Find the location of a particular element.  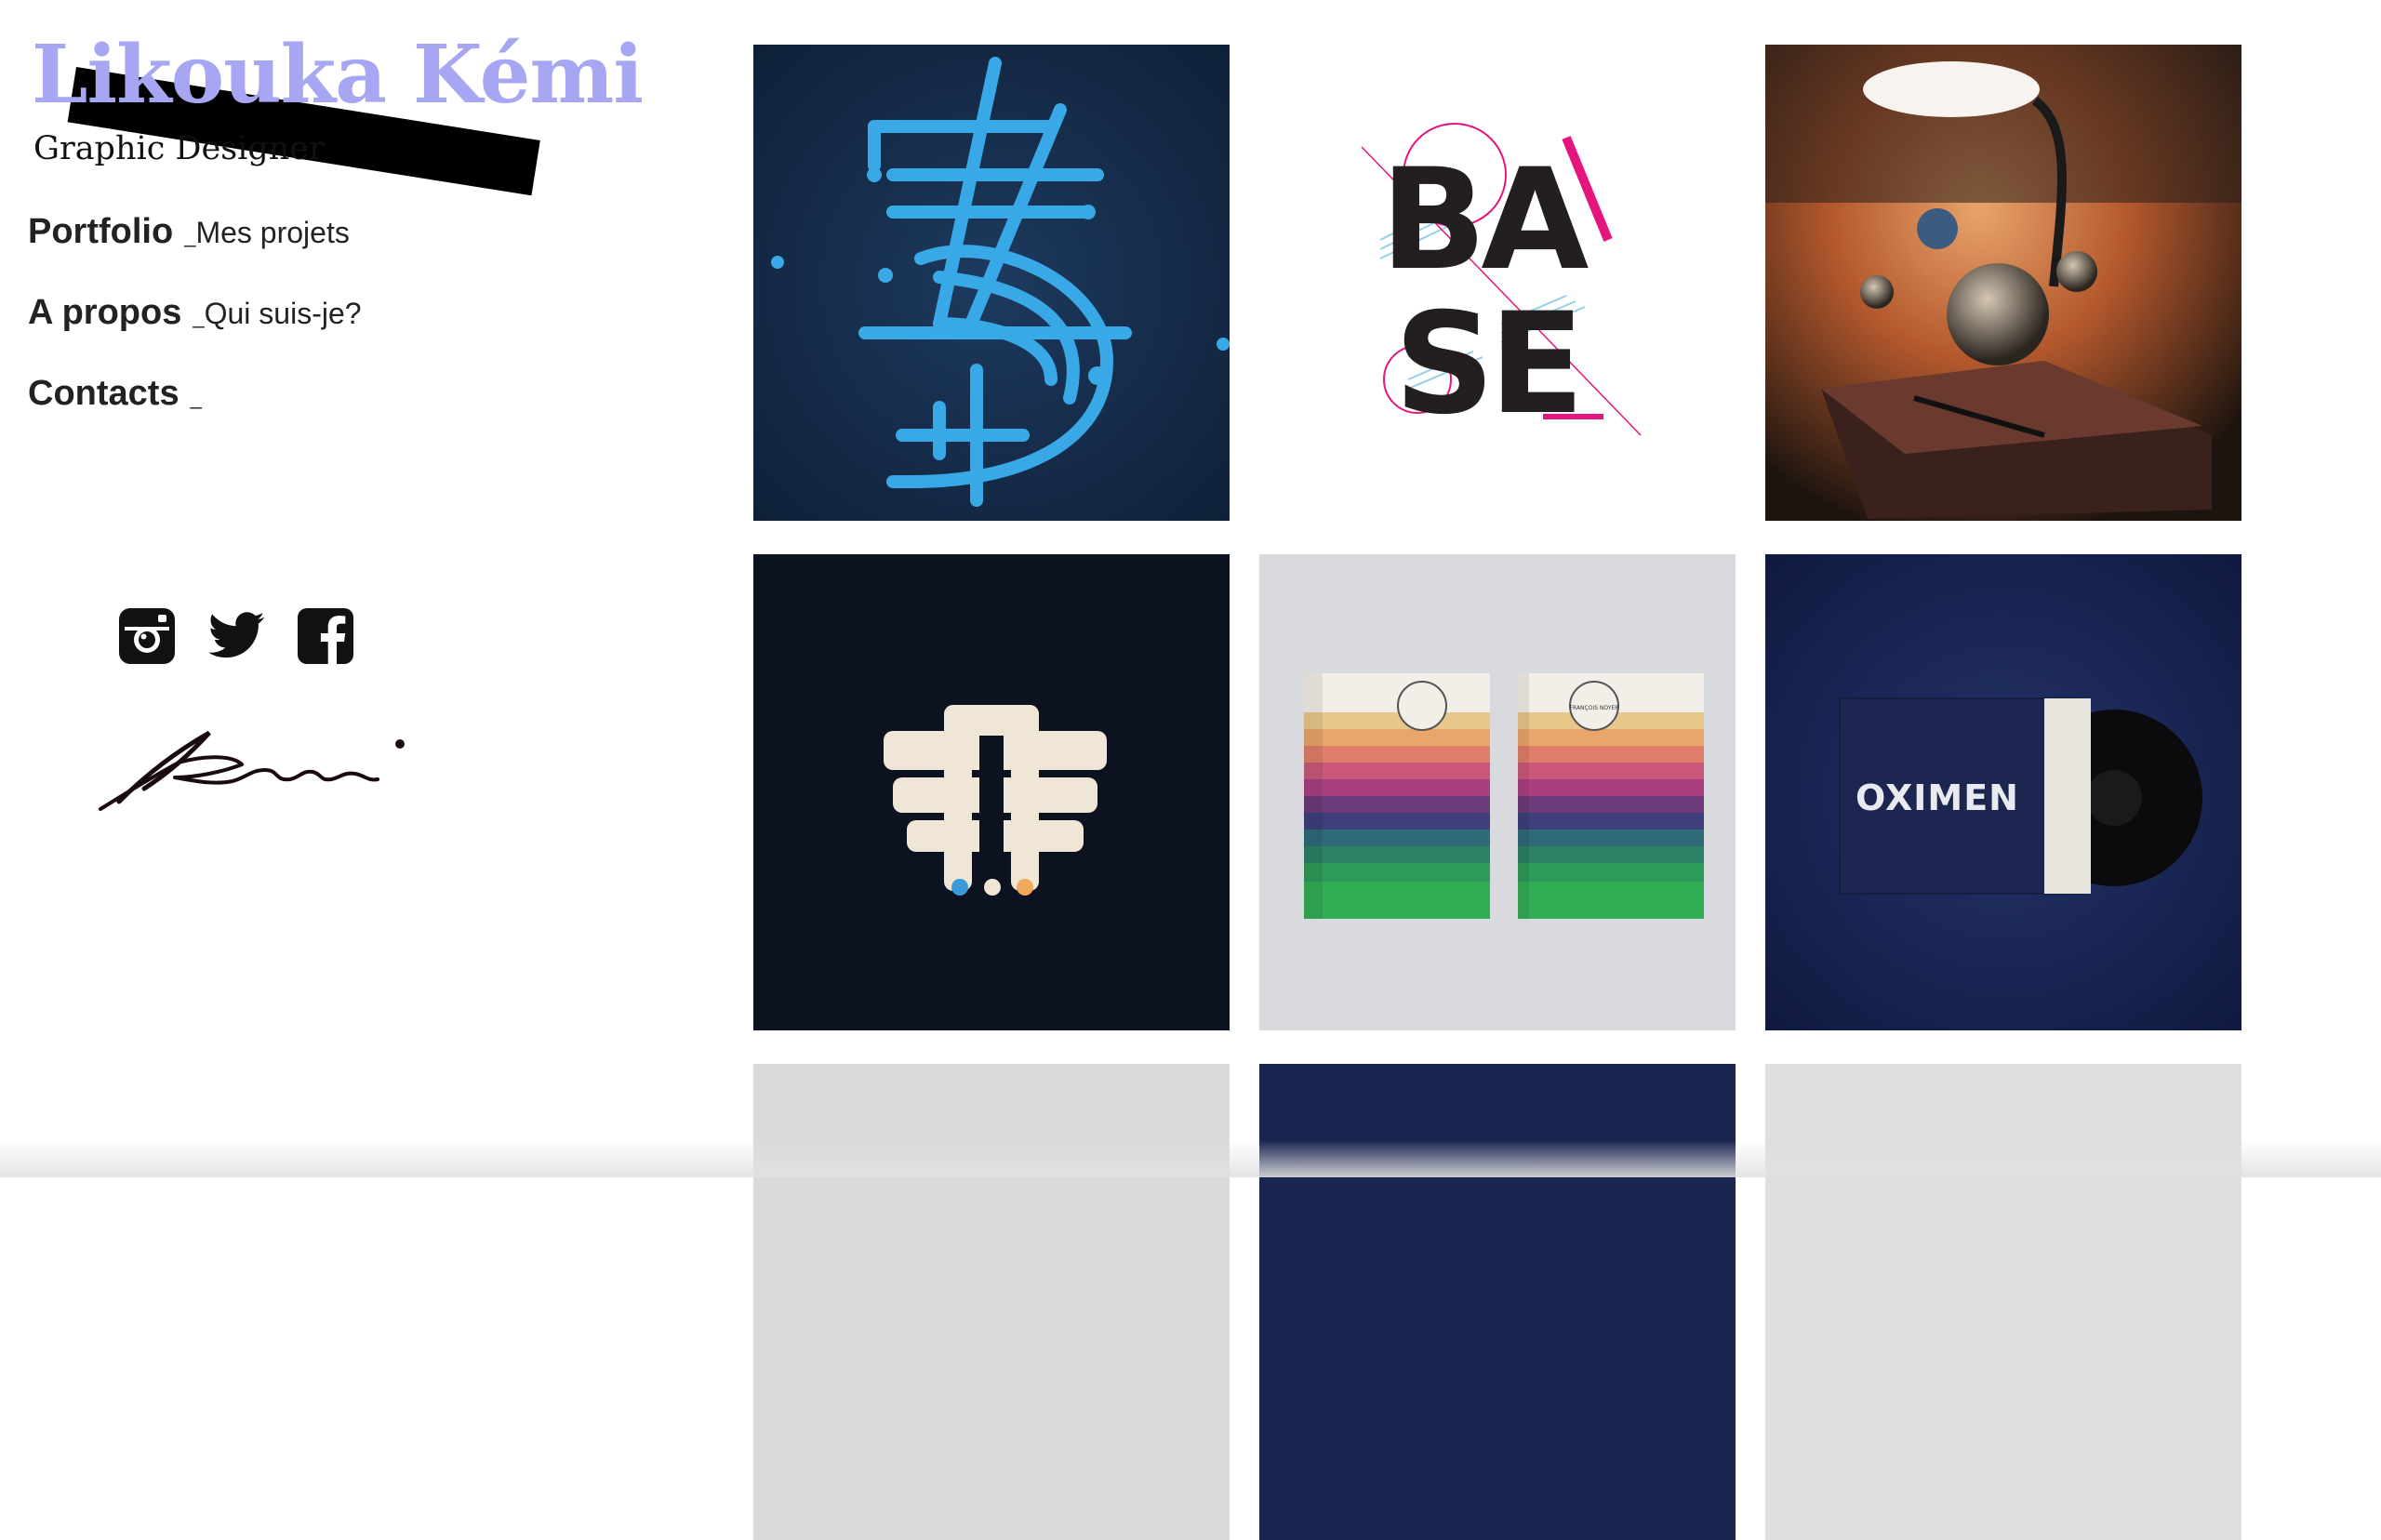

nav-about: A propos Qui suis-je? is located at coordinates (195, 333).